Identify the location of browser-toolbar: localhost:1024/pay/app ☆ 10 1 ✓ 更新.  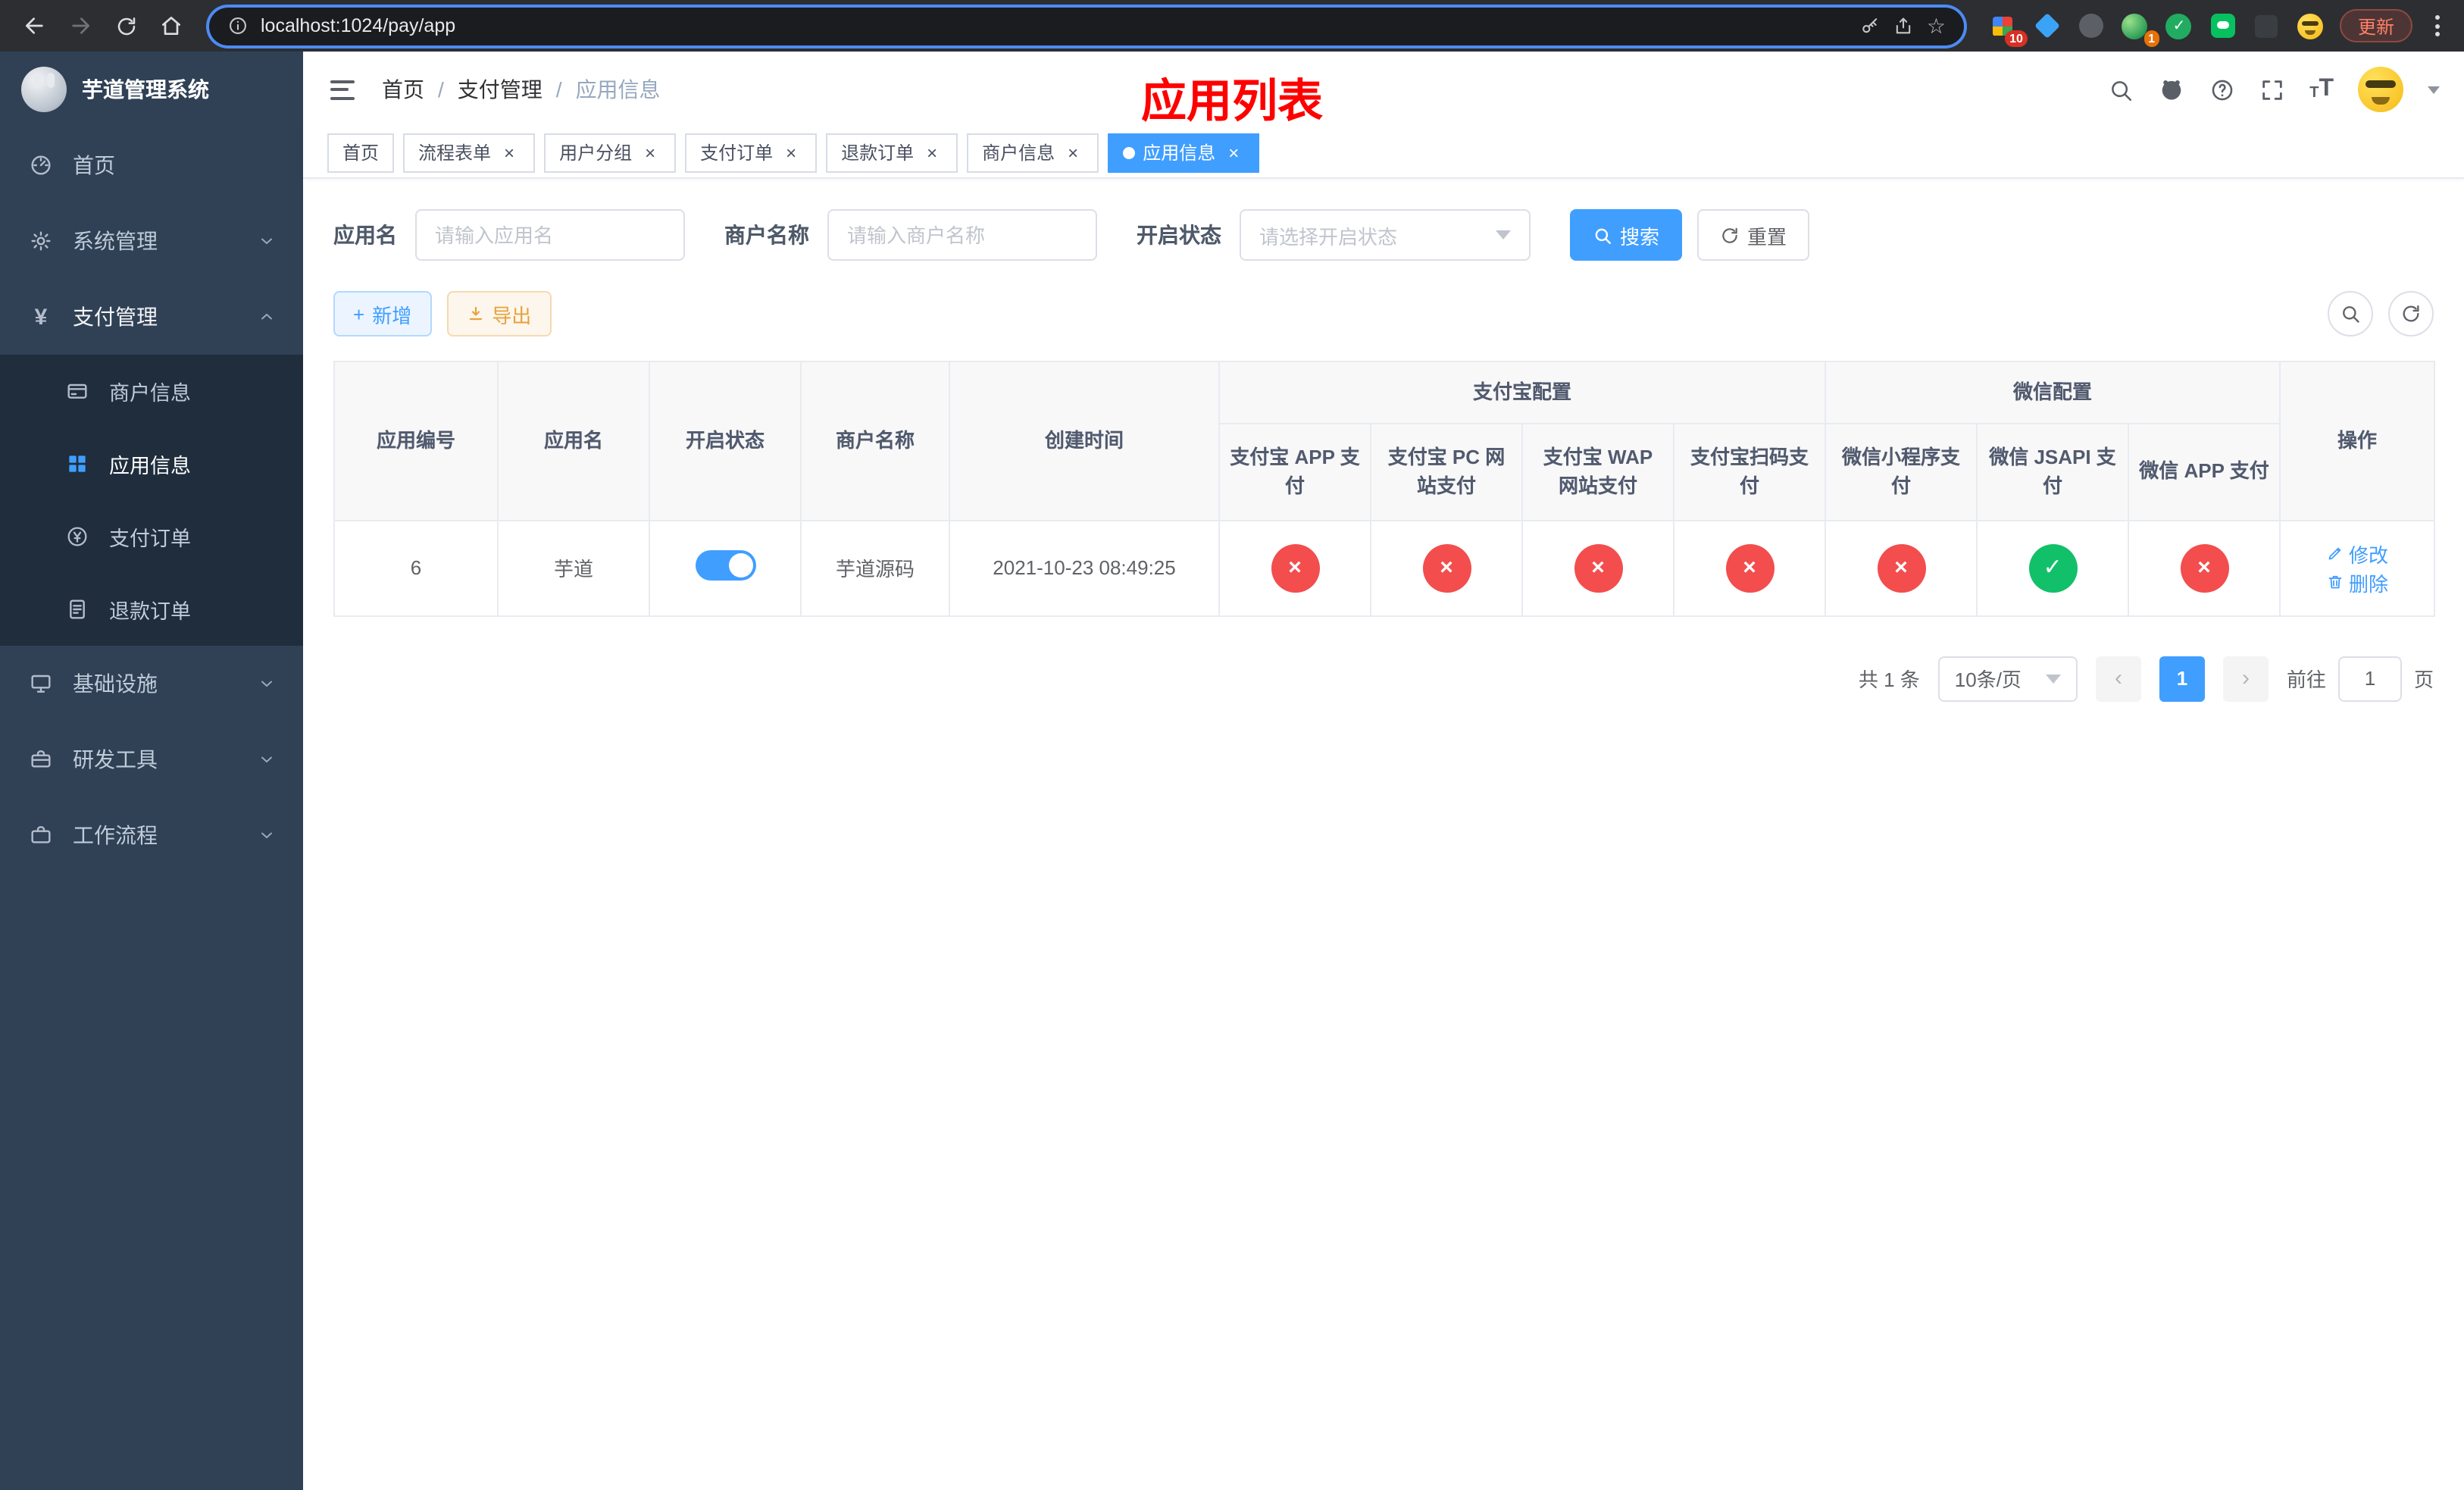
(1232, 26).